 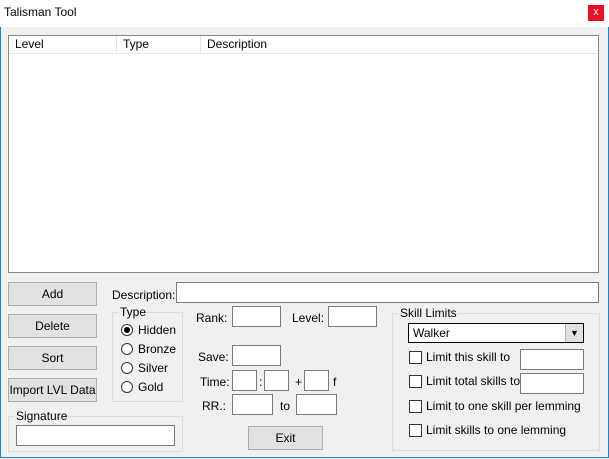 What do you see at coordinates (63, 44) in the screenshot?
I see `column-header-level: Level` at bounding box center [63, 44].